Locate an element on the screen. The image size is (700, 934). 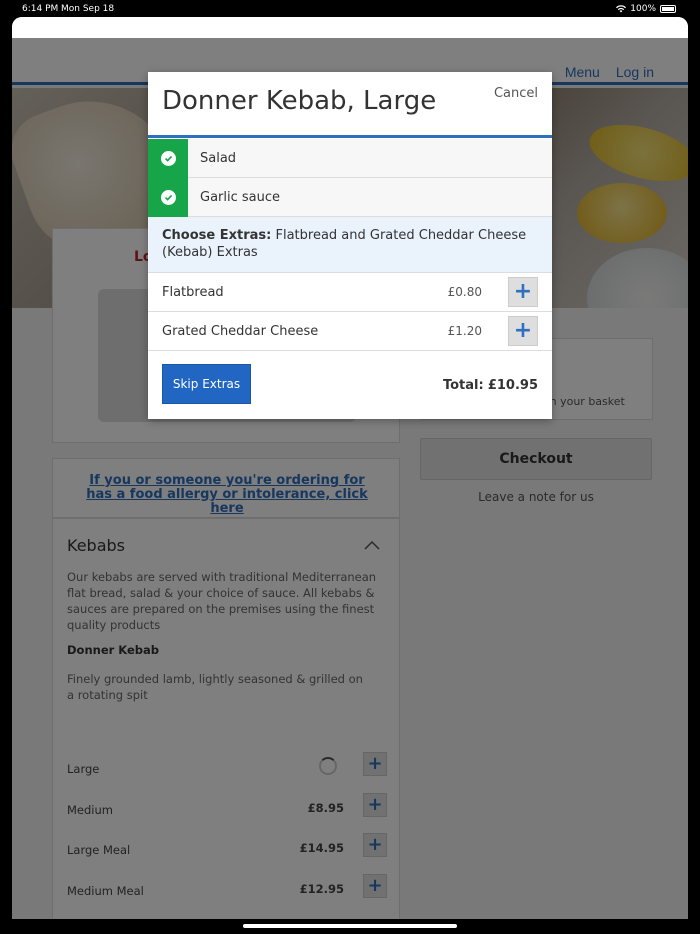
choice-label: Salad is located at coordinates (218, 158).